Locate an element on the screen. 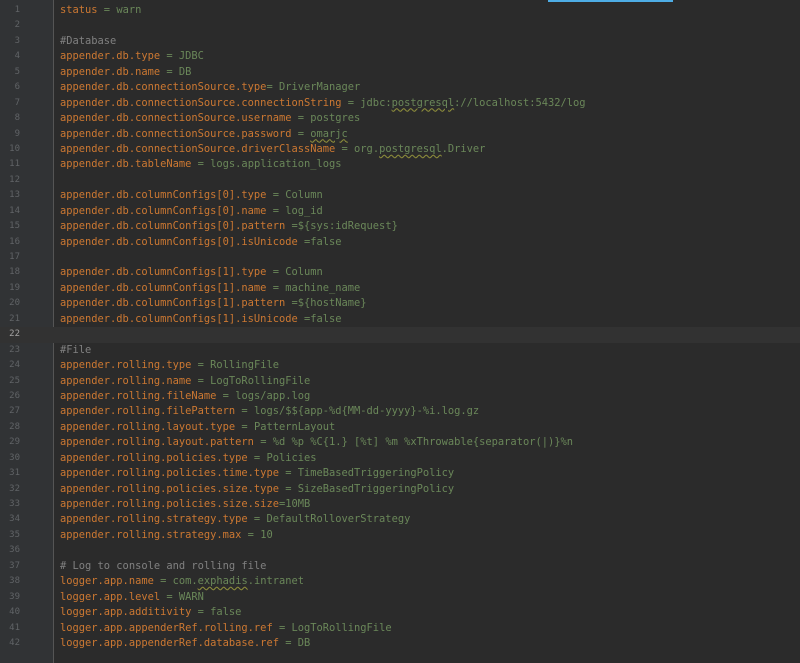 The image size is (800, 663). property-value: postgres is located at coordinates (335, 118).